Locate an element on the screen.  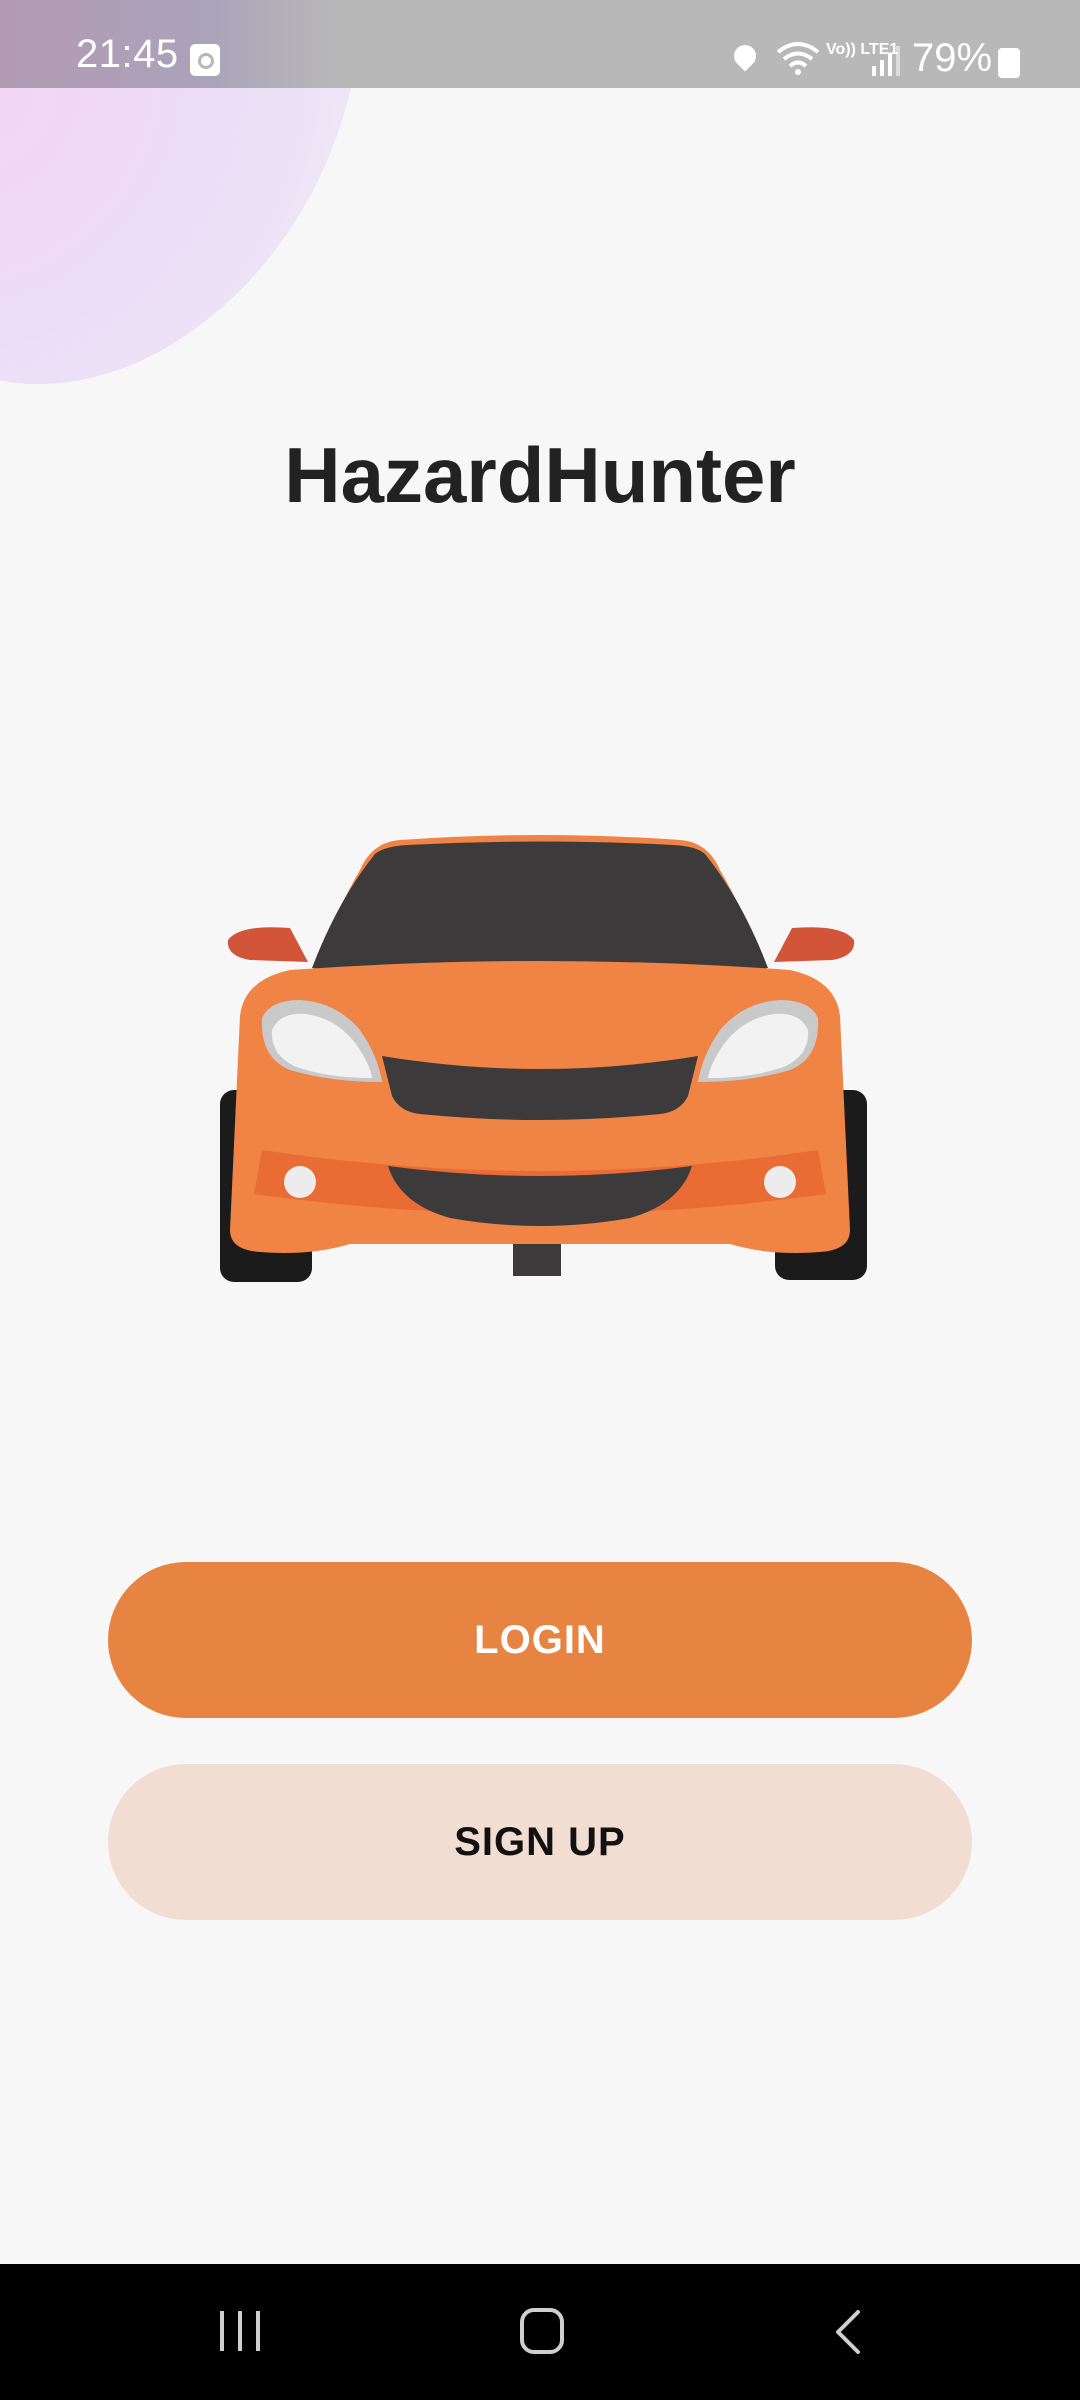
wifi-icon is located at coordinates (798, 58).